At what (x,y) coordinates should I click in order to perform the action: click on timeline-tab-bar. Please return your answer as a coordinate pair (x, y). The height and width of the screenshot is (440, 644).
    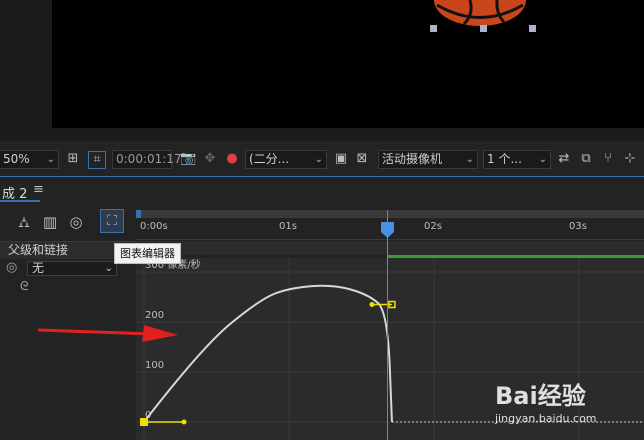
    Looking at the image, I should click on (322, 191).